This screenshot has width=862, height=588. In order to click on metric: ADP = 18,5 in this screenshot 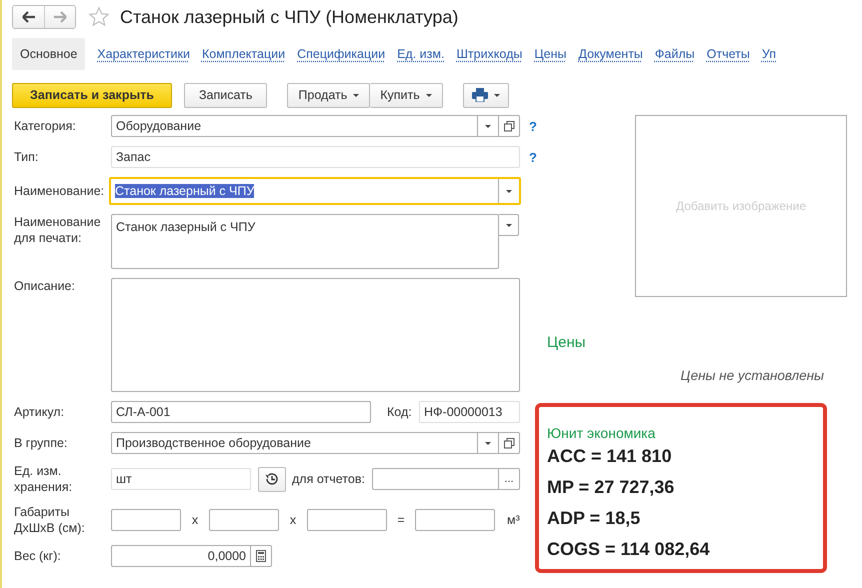, I will do `click(594, 518)`.